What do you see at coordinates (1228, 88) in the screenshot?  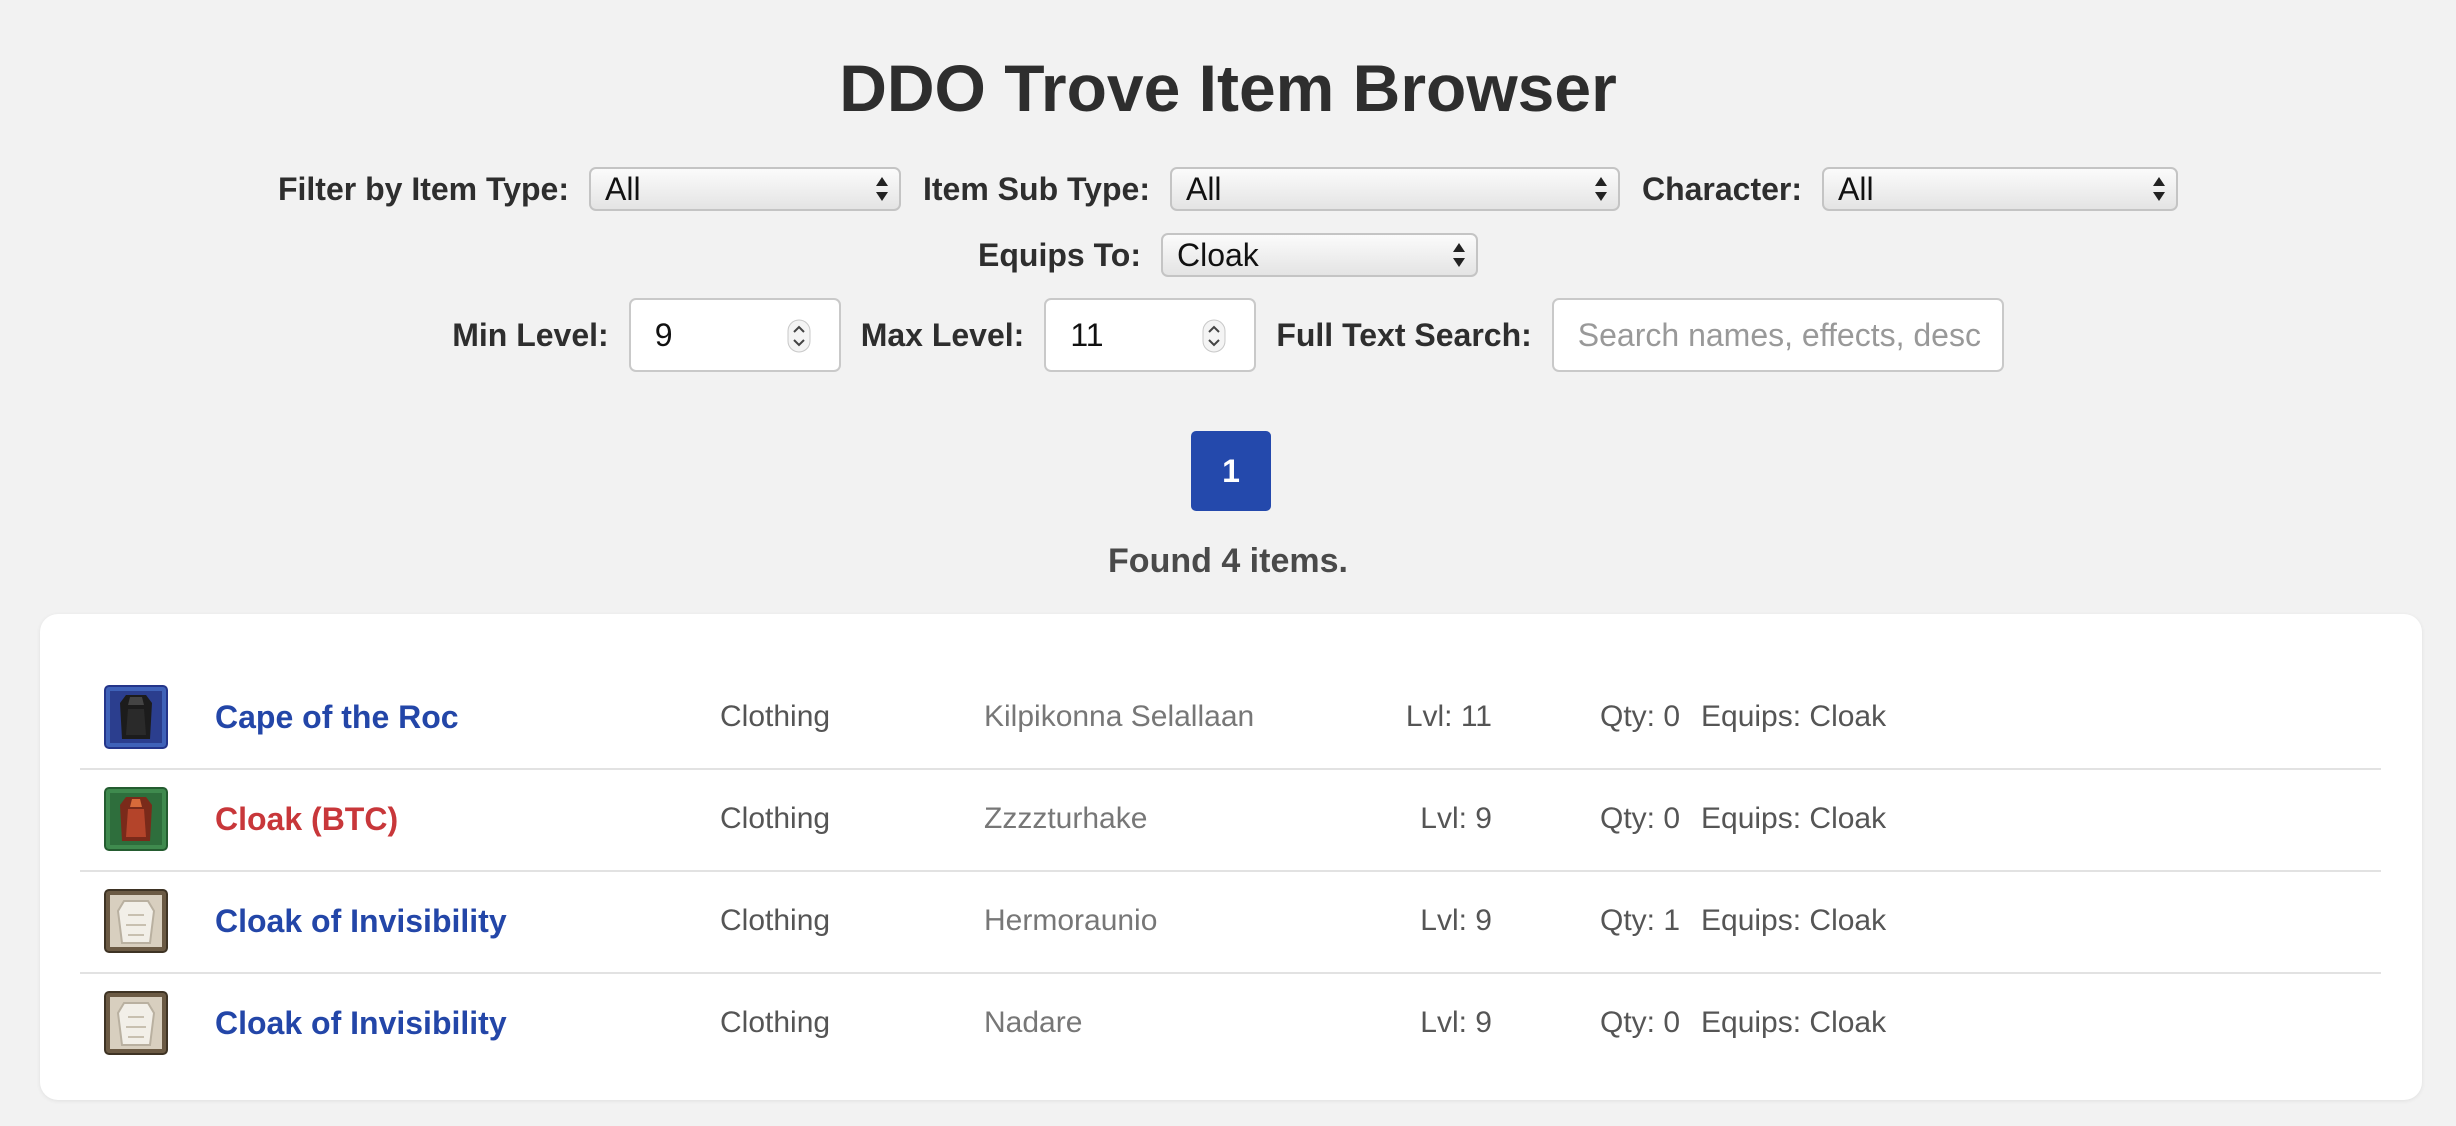 I see `page-title: DDO Trove Item Browser` at bounding box center [1228, 88].